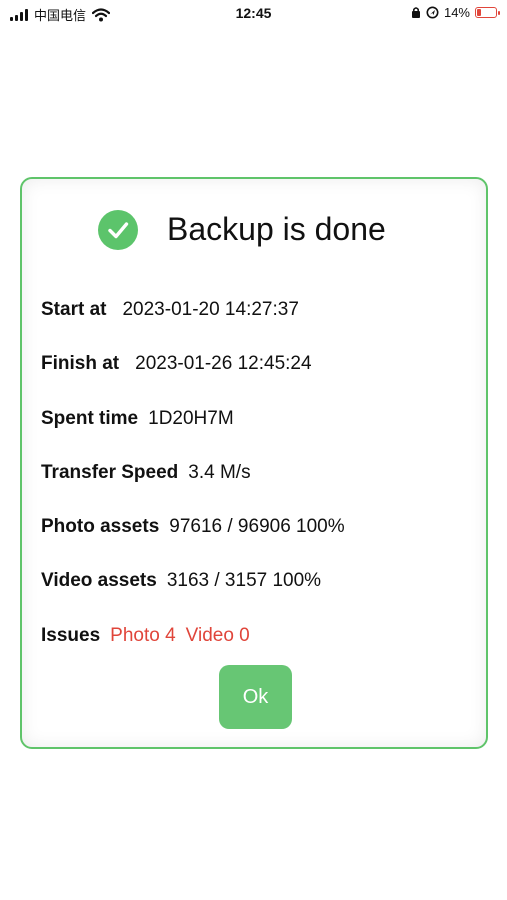 This screenshot has height=900, width=507. Describe the element at coordinates (415, 12) in the screenshot. I see `lock-icon` at that location.